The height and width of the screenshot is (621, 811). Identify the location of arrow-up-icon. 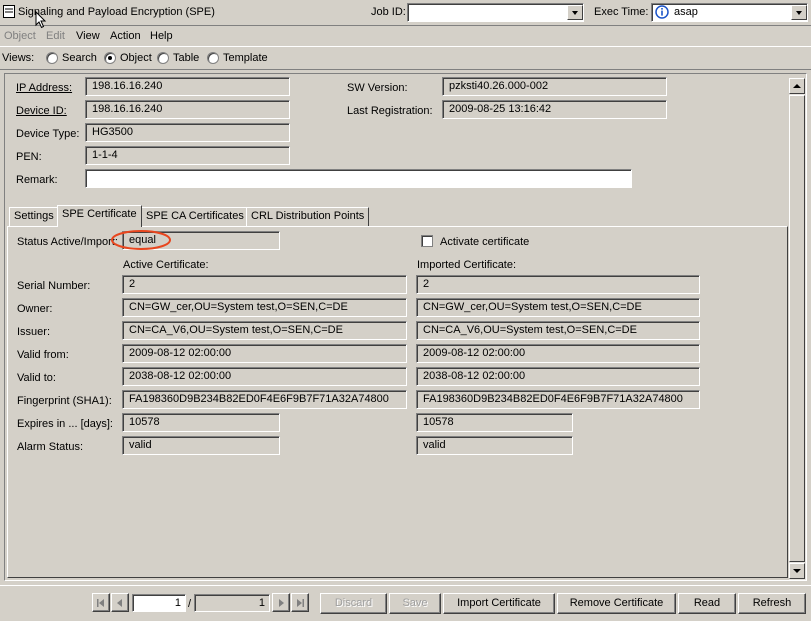
(797, 86).